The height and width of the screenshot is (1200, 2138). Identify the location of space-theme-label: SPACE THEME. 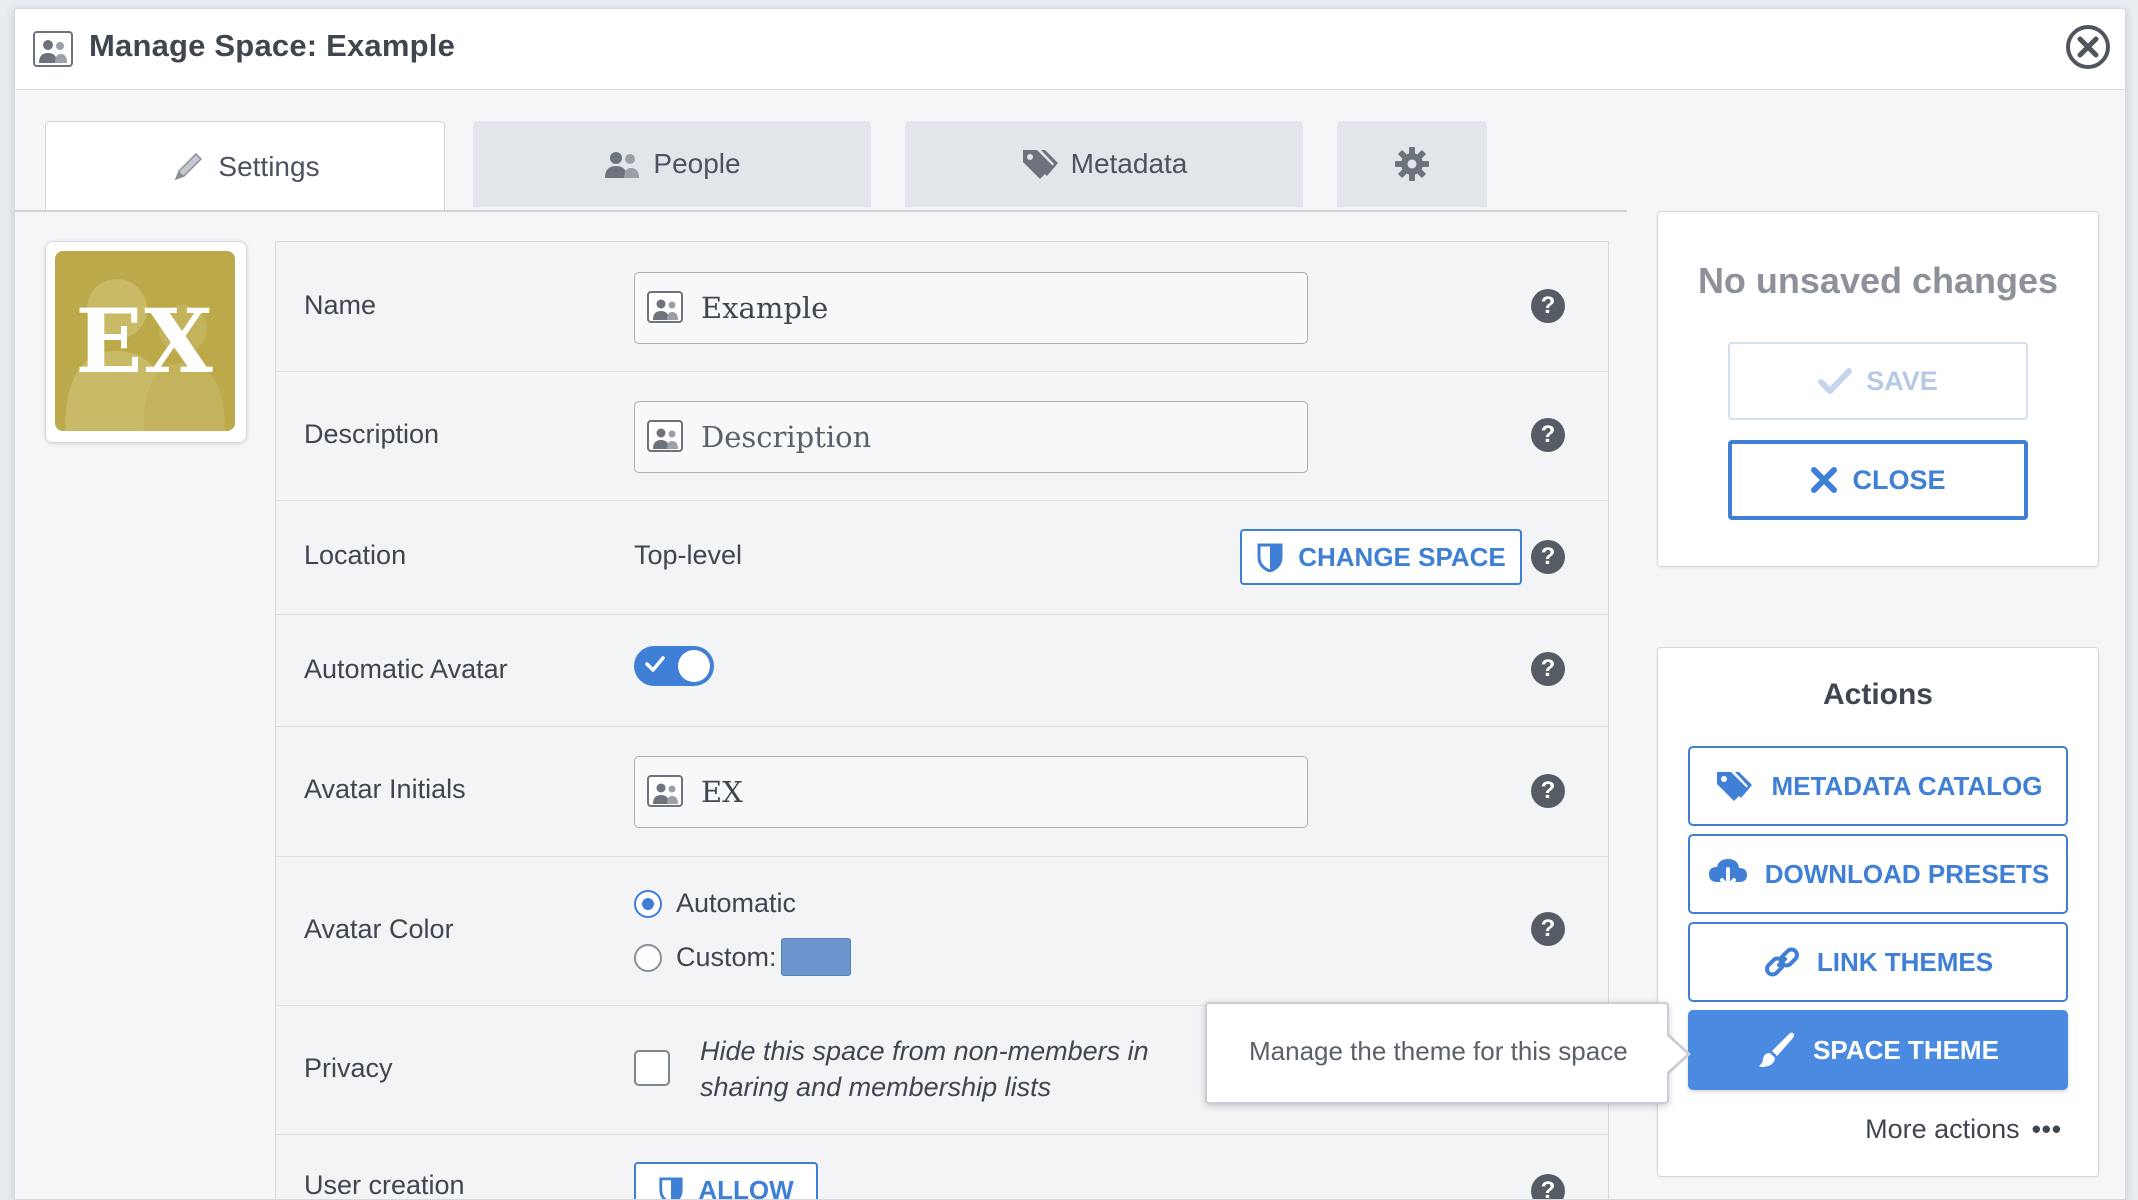
(1906, 1050).